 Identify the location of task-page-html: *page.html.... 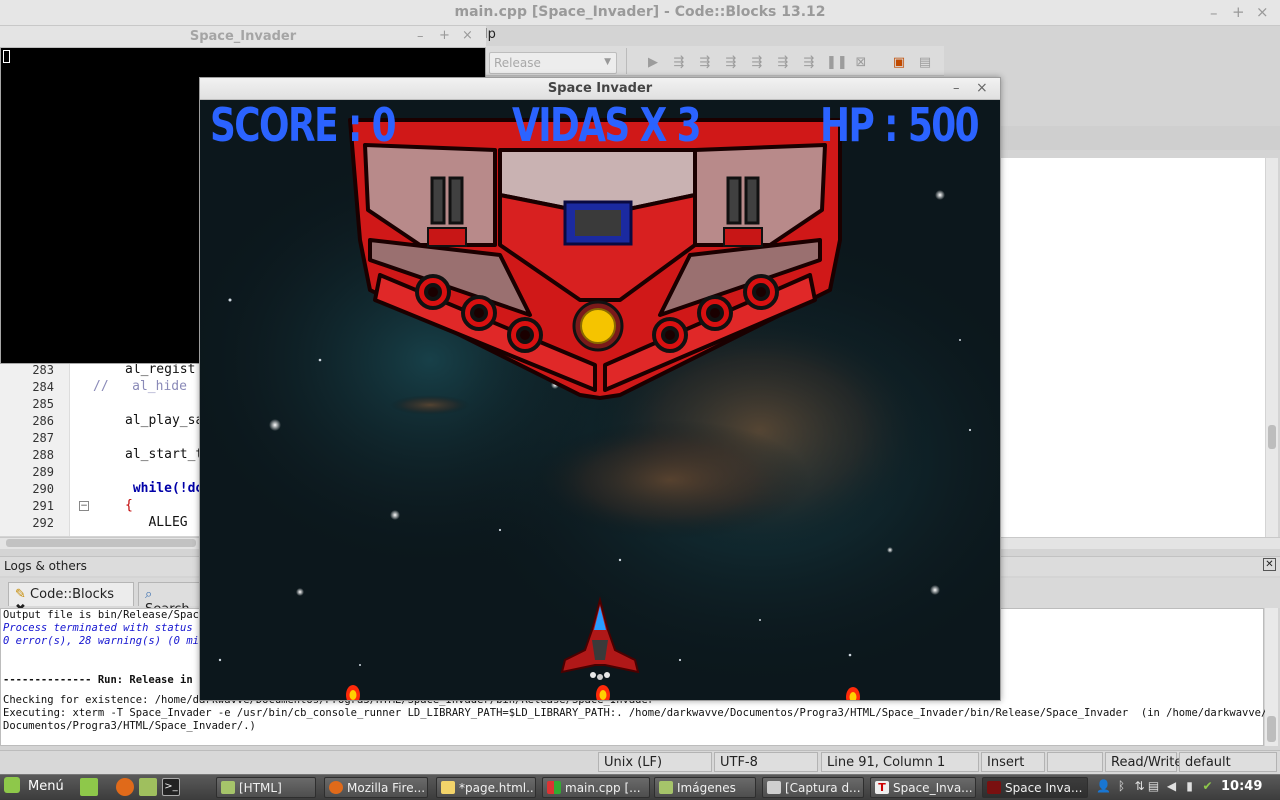
(486, 787).